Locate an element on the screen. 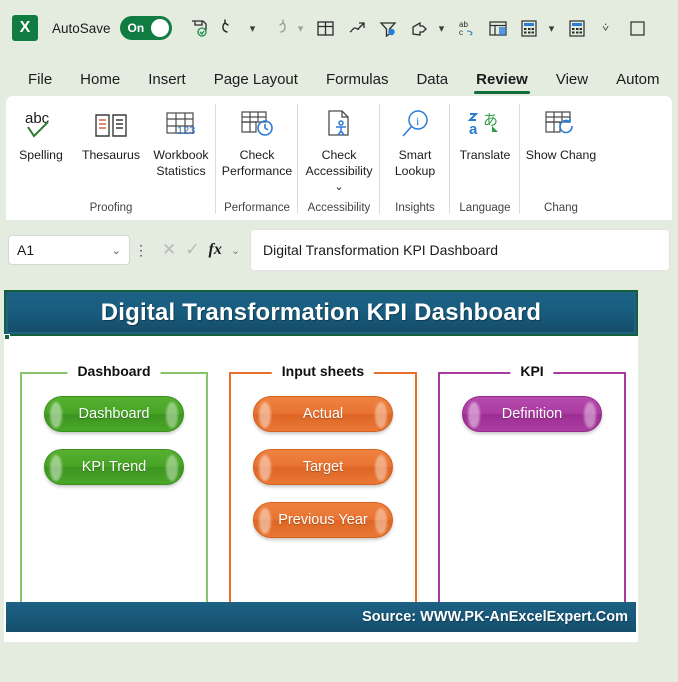  quick-access-toolbar: X AutoSave On ▾ ▾ ▾ ab c ▾ ⩒ is located at coordinates (339, 28).